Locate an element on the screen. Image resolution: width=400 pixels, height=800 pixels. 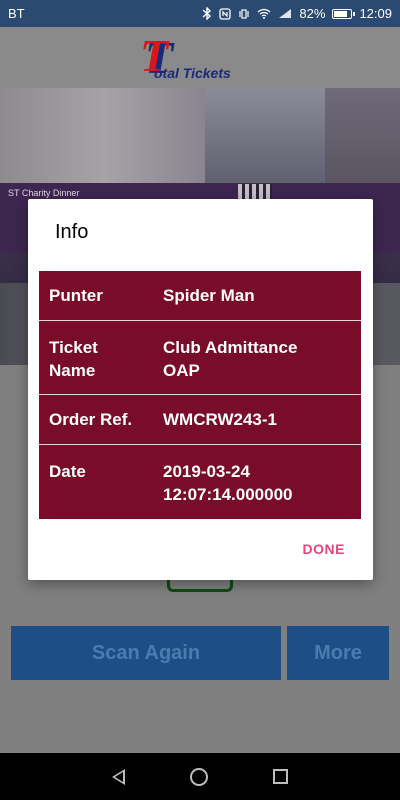
wifi-icon is located at coordinates (264, 13).